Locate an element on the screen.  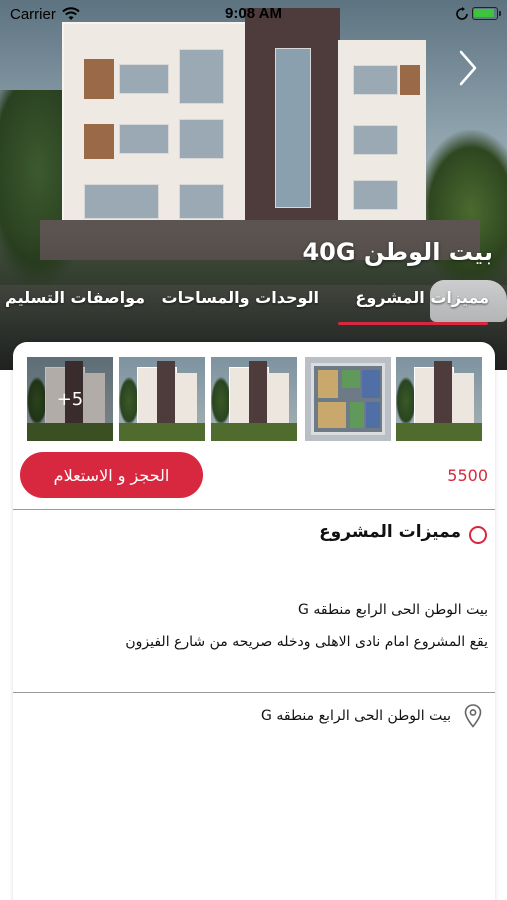
more-photos-count: +5 is located at coordinates (70, 399).